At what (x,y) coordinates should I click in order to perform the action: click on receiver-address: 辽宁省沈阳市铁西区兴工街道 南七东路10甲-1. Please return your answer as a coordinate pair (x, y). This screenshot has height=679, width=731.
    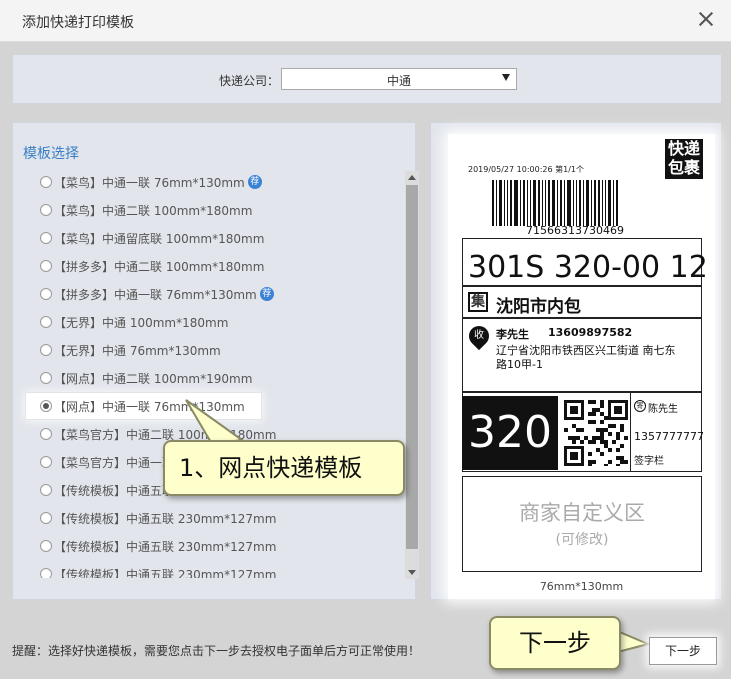
    Looking at the image, I should click on (586, 357).